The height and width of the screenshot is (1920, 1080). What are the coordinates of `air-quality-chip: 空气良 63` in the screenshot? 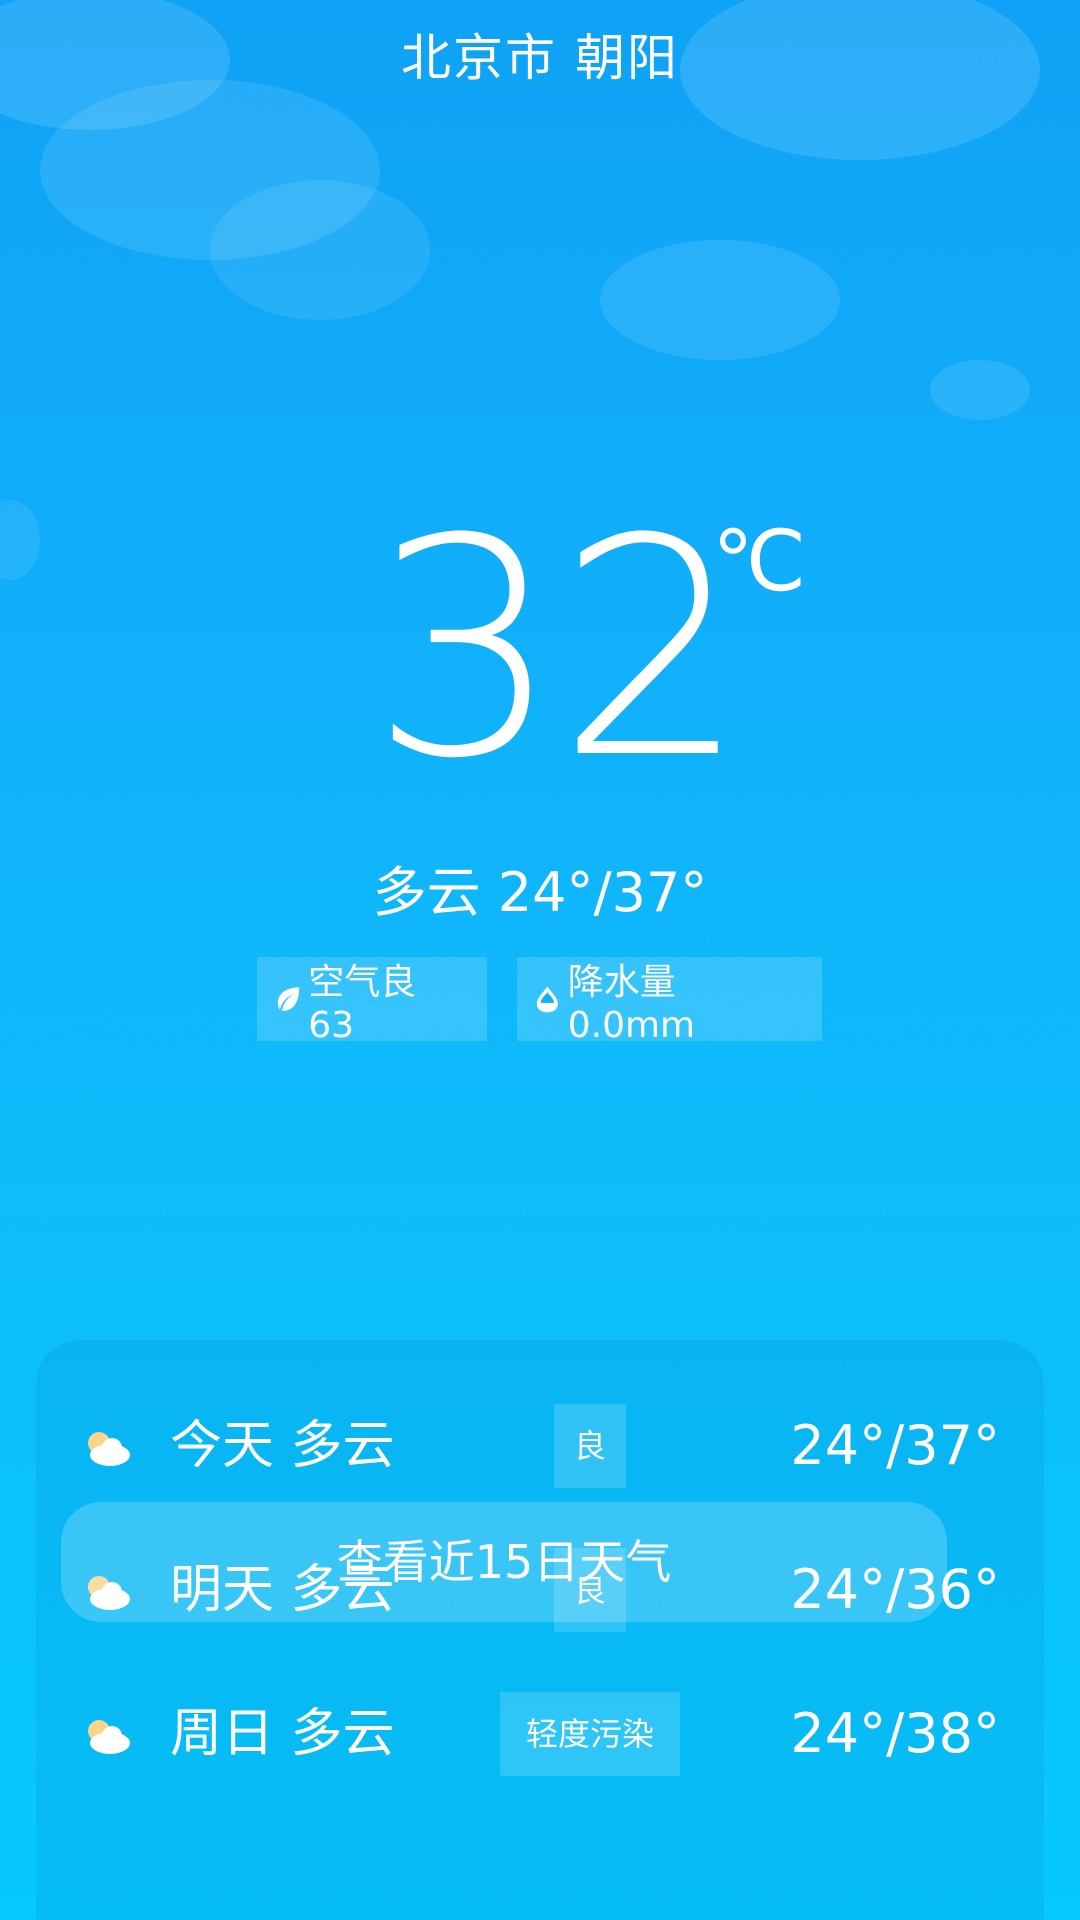 It's located at (372, 1001).